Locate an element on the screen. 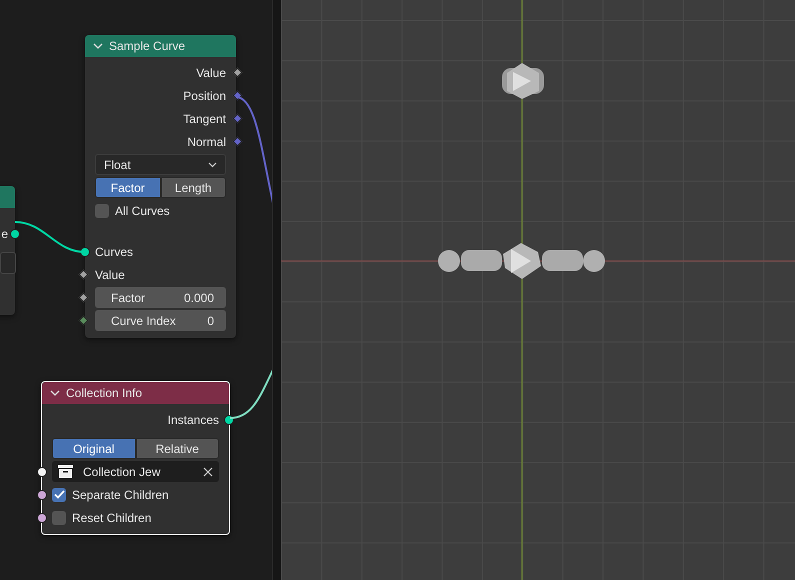 This screenshot has width=795, height=580. checkbox-label: Reset Children is located at coordinates (112, 517).